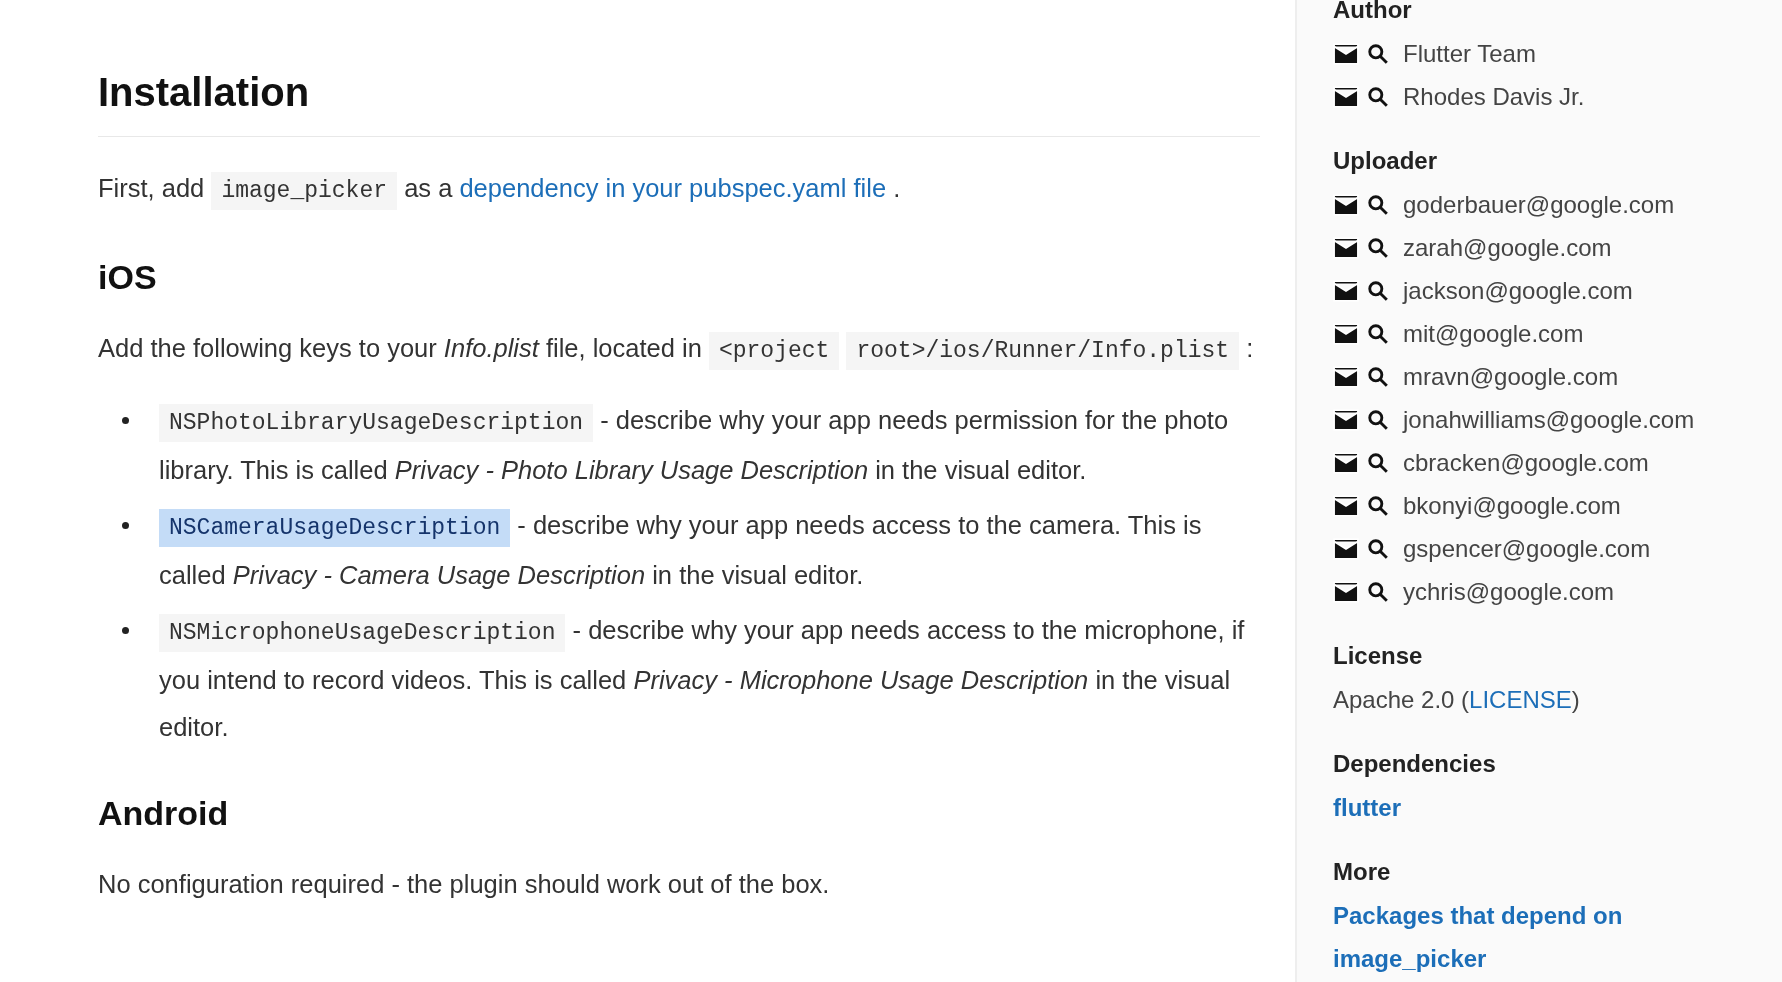  Describe the element at coordinates (1520, 699) in the screenshot. I see `license-link: LICENSE` at that location.